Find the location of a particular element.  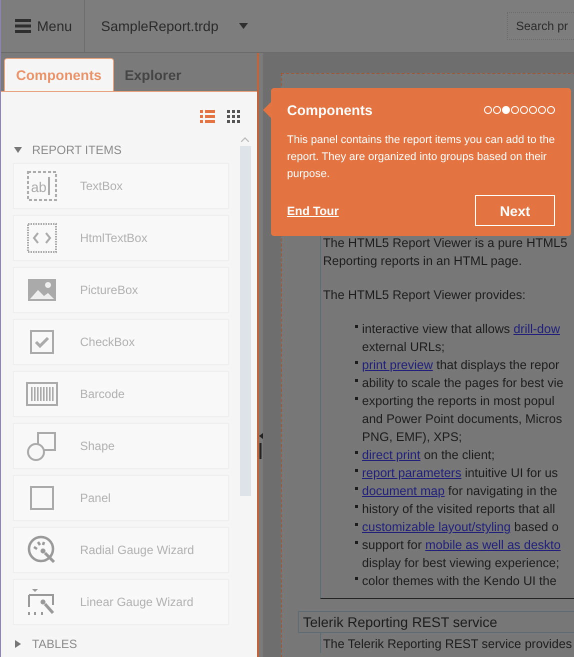

component-item: Shape is located at coordinates (121, 446).